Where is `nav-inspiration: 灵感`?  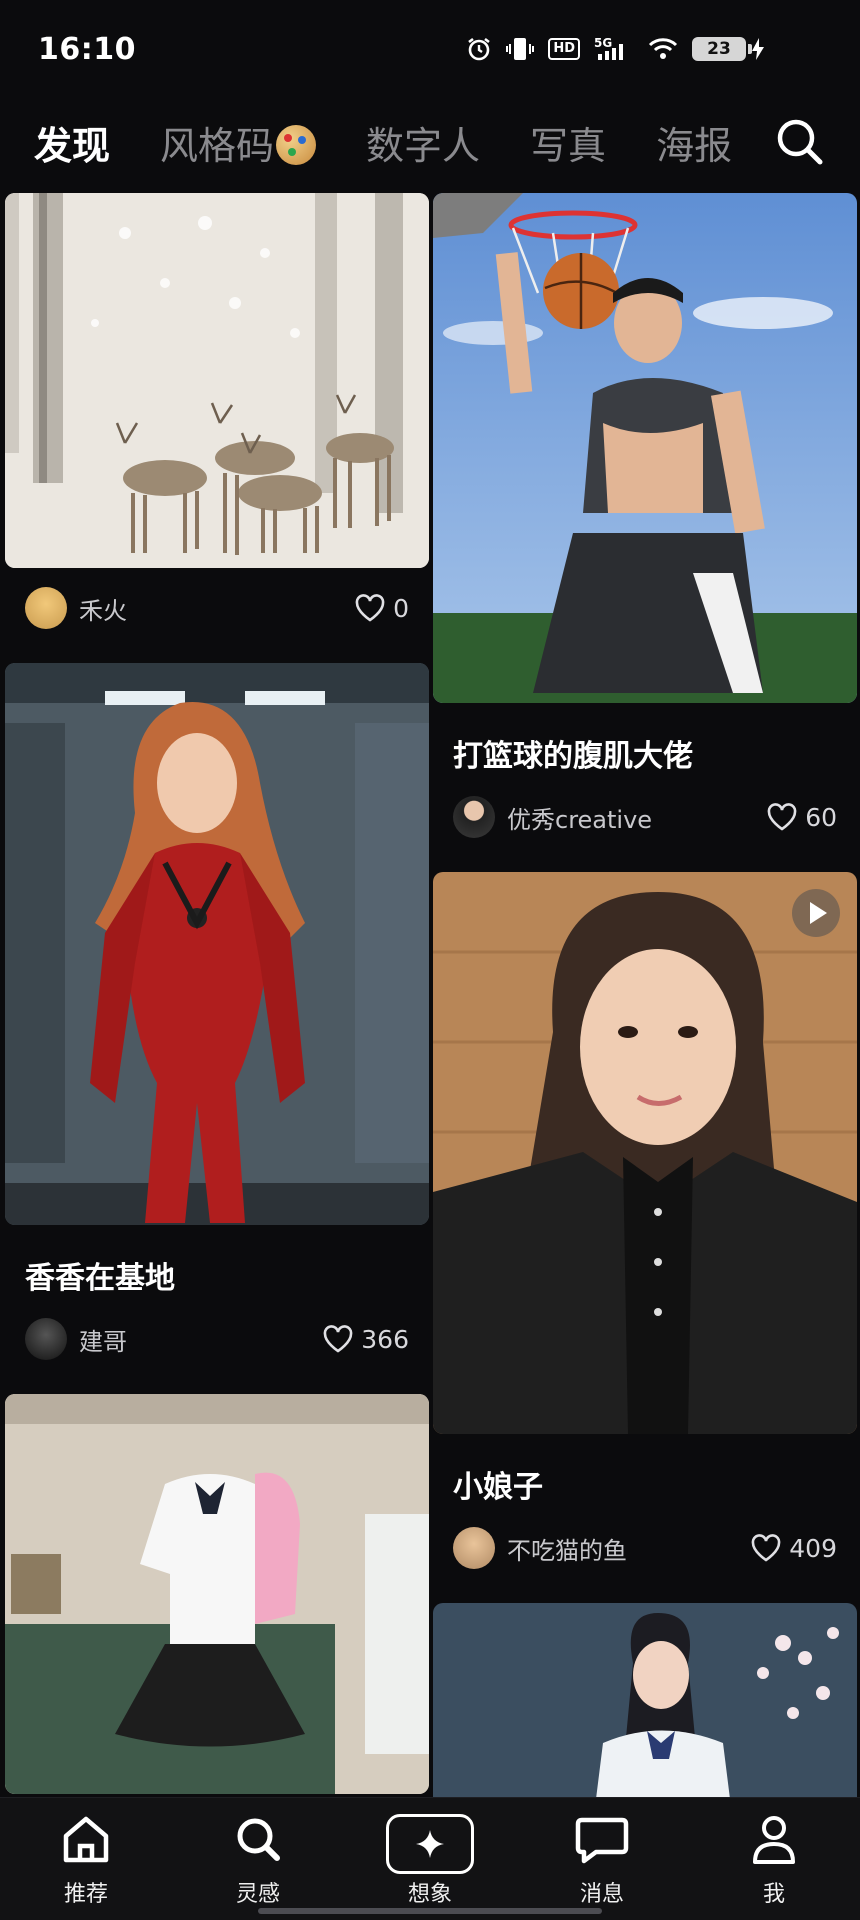 nav-inspiration: 灵感 is located at coordinates (258, 1861).